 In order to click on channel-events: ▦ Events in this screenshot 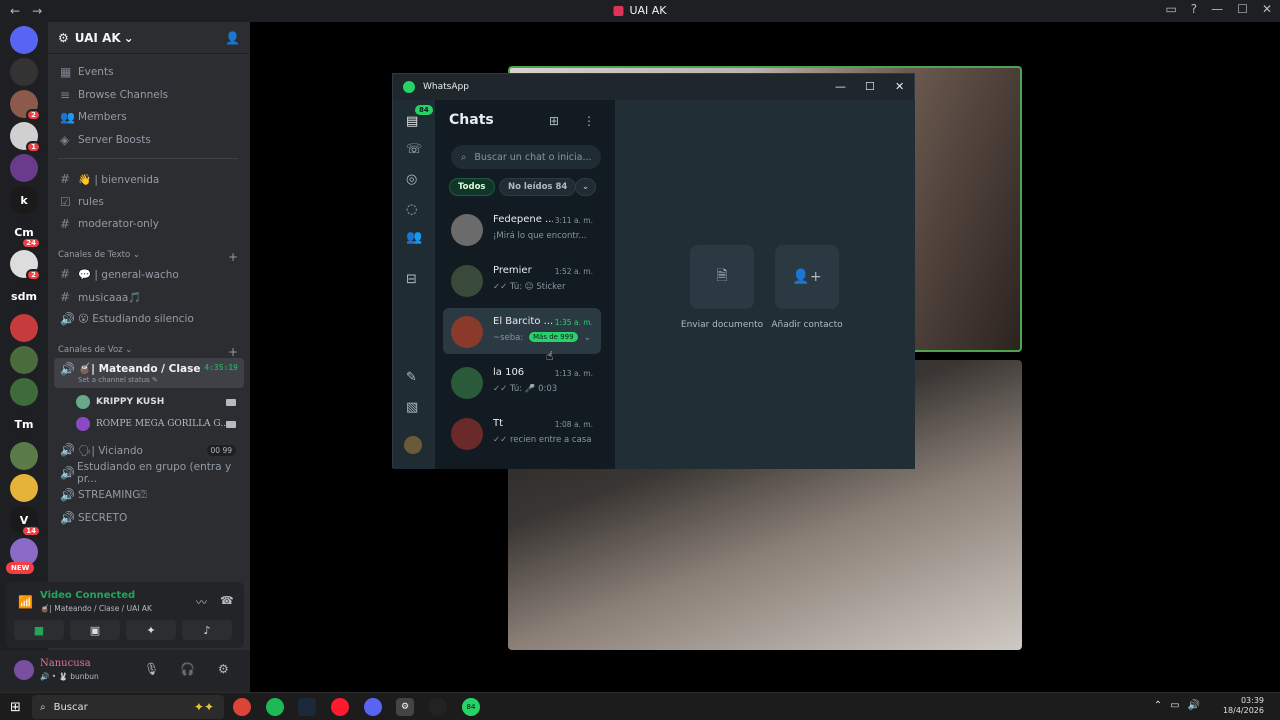, I will do `click(149, 72)`.